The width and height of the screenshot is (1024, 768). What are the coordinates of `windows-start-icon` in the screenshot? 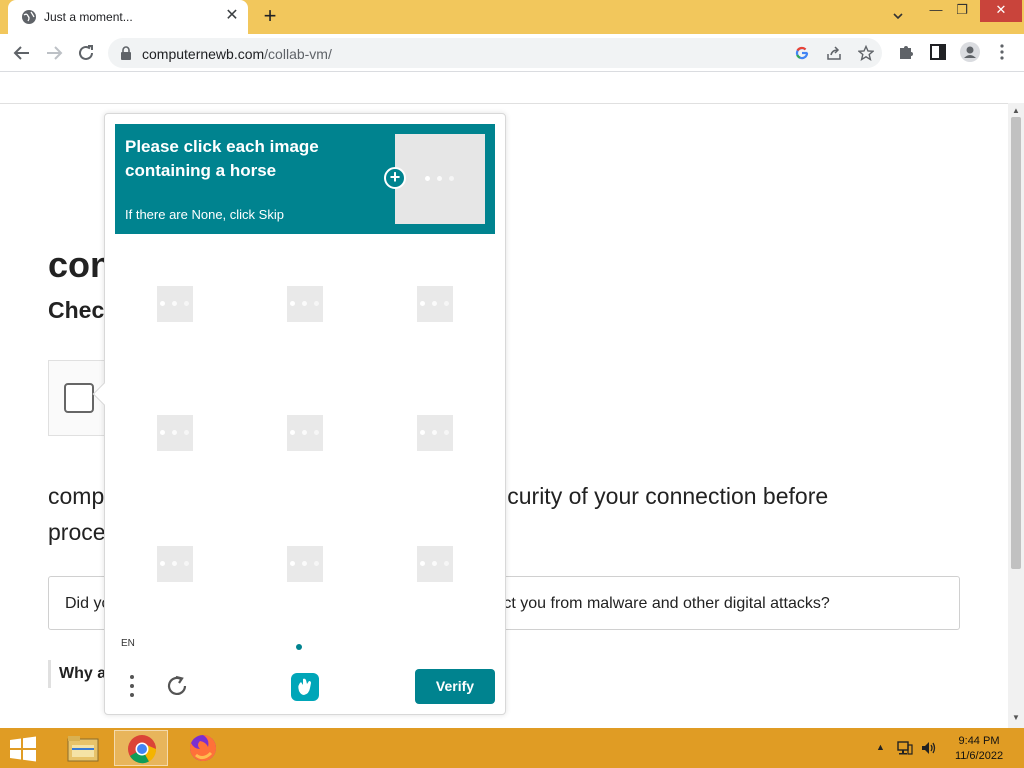 It's located at (23, 749).